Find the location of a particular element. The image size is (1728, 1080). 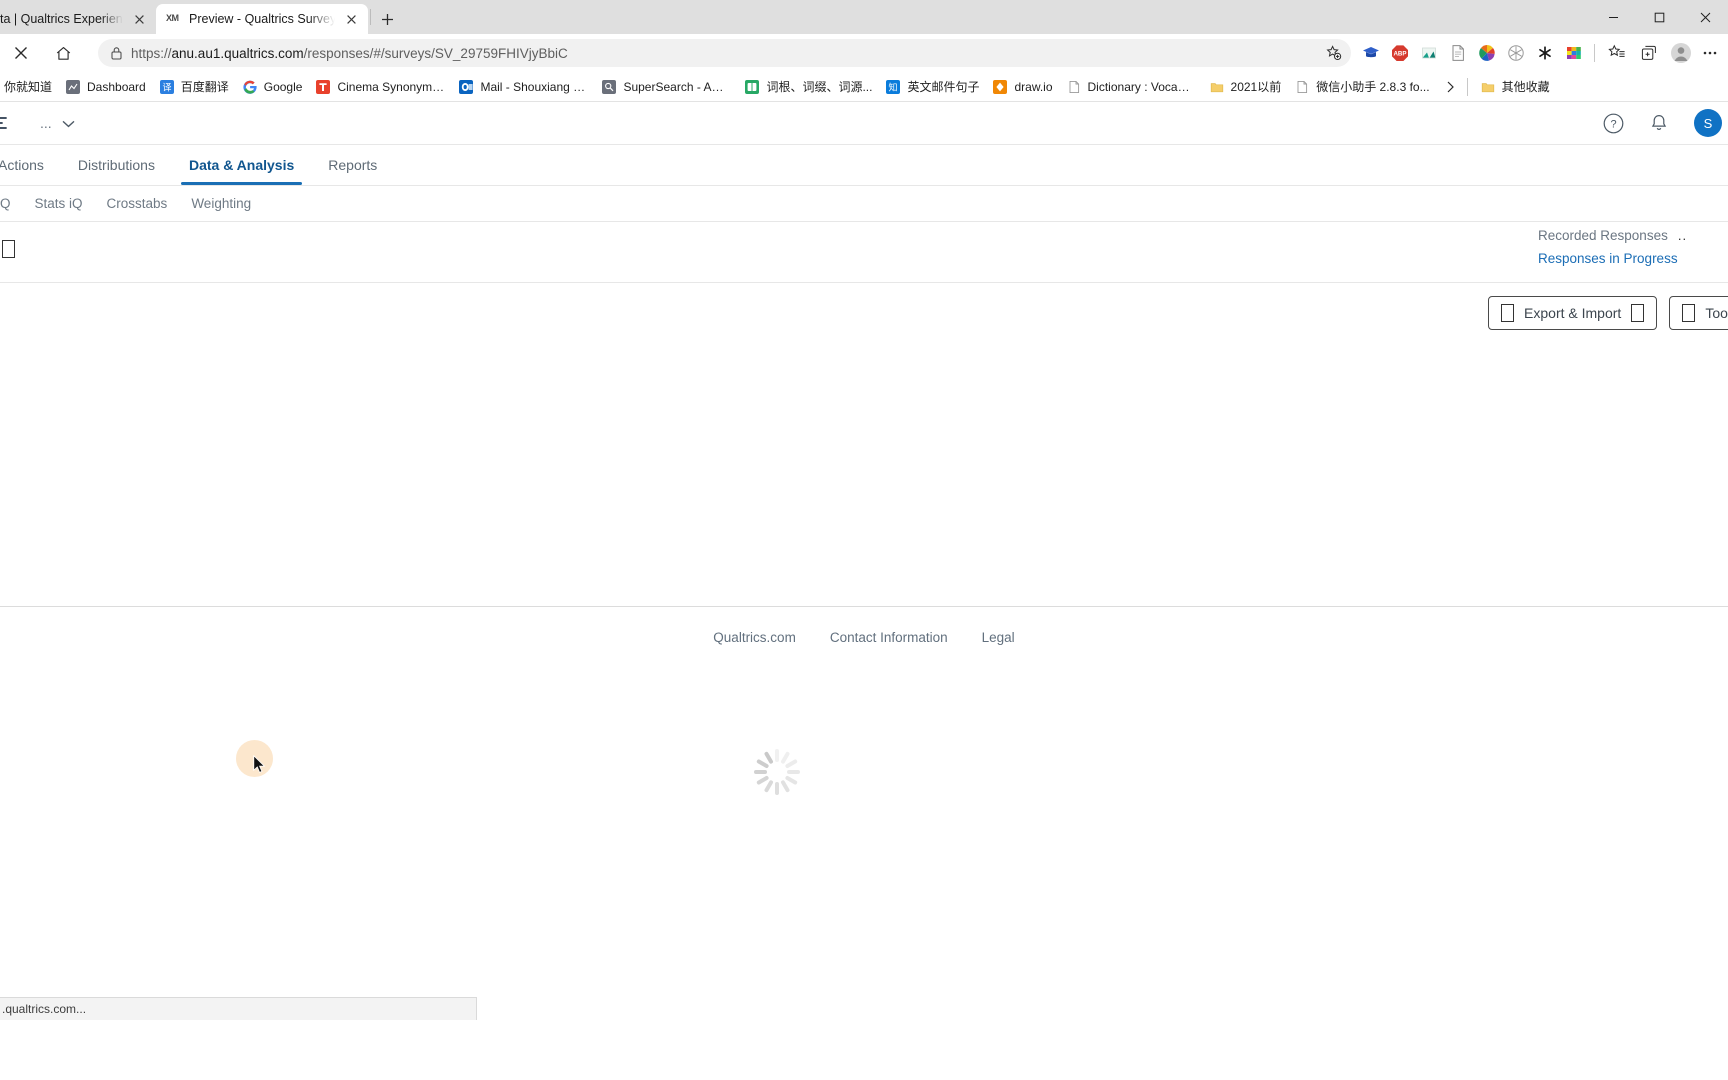

tab-label: Data & Analysis is located at coordinates (241, 165).